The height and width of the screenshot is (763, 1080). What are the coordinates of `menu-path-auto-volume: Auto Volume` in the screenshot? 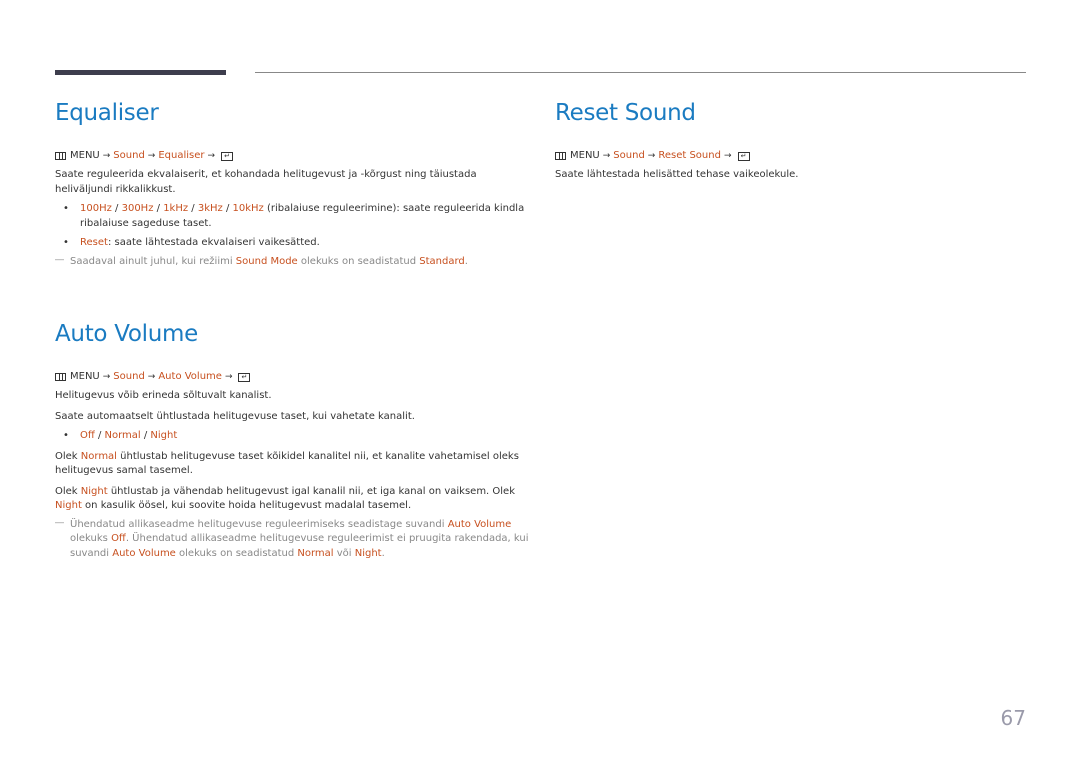 It's located at (190, 376).